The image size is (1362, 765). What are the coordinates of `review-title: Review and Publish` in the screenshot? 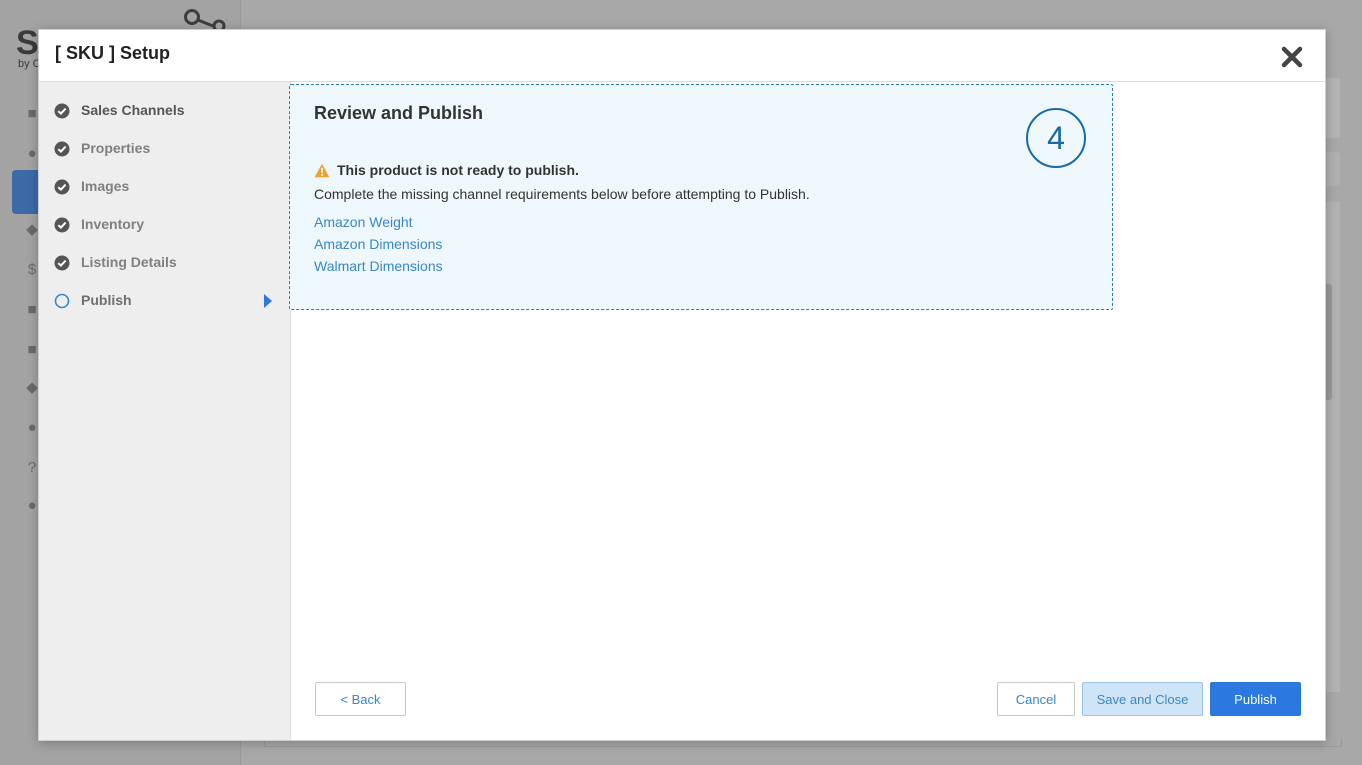 It's located at (399, 113).